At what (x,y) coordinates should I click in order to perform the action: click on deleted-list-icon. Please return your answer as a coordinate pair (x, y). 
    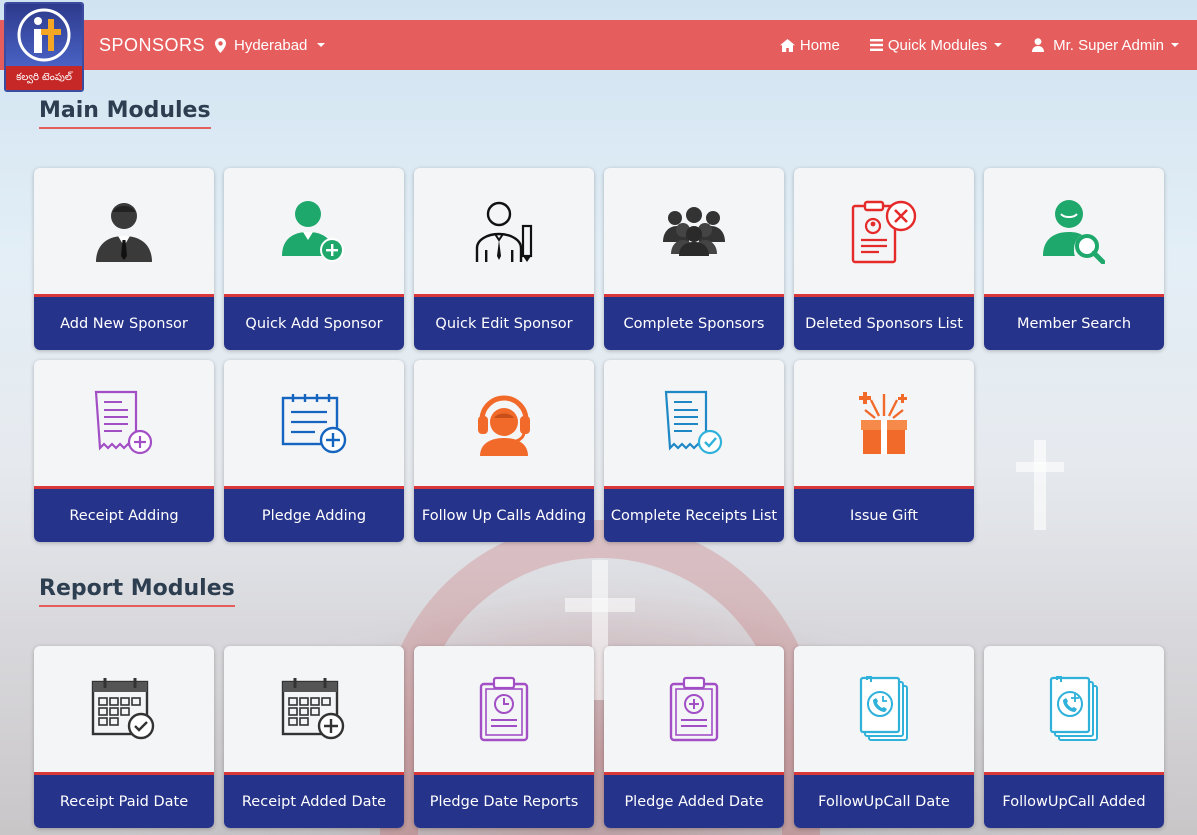
    Looking at the image, I should click on (884, 232).